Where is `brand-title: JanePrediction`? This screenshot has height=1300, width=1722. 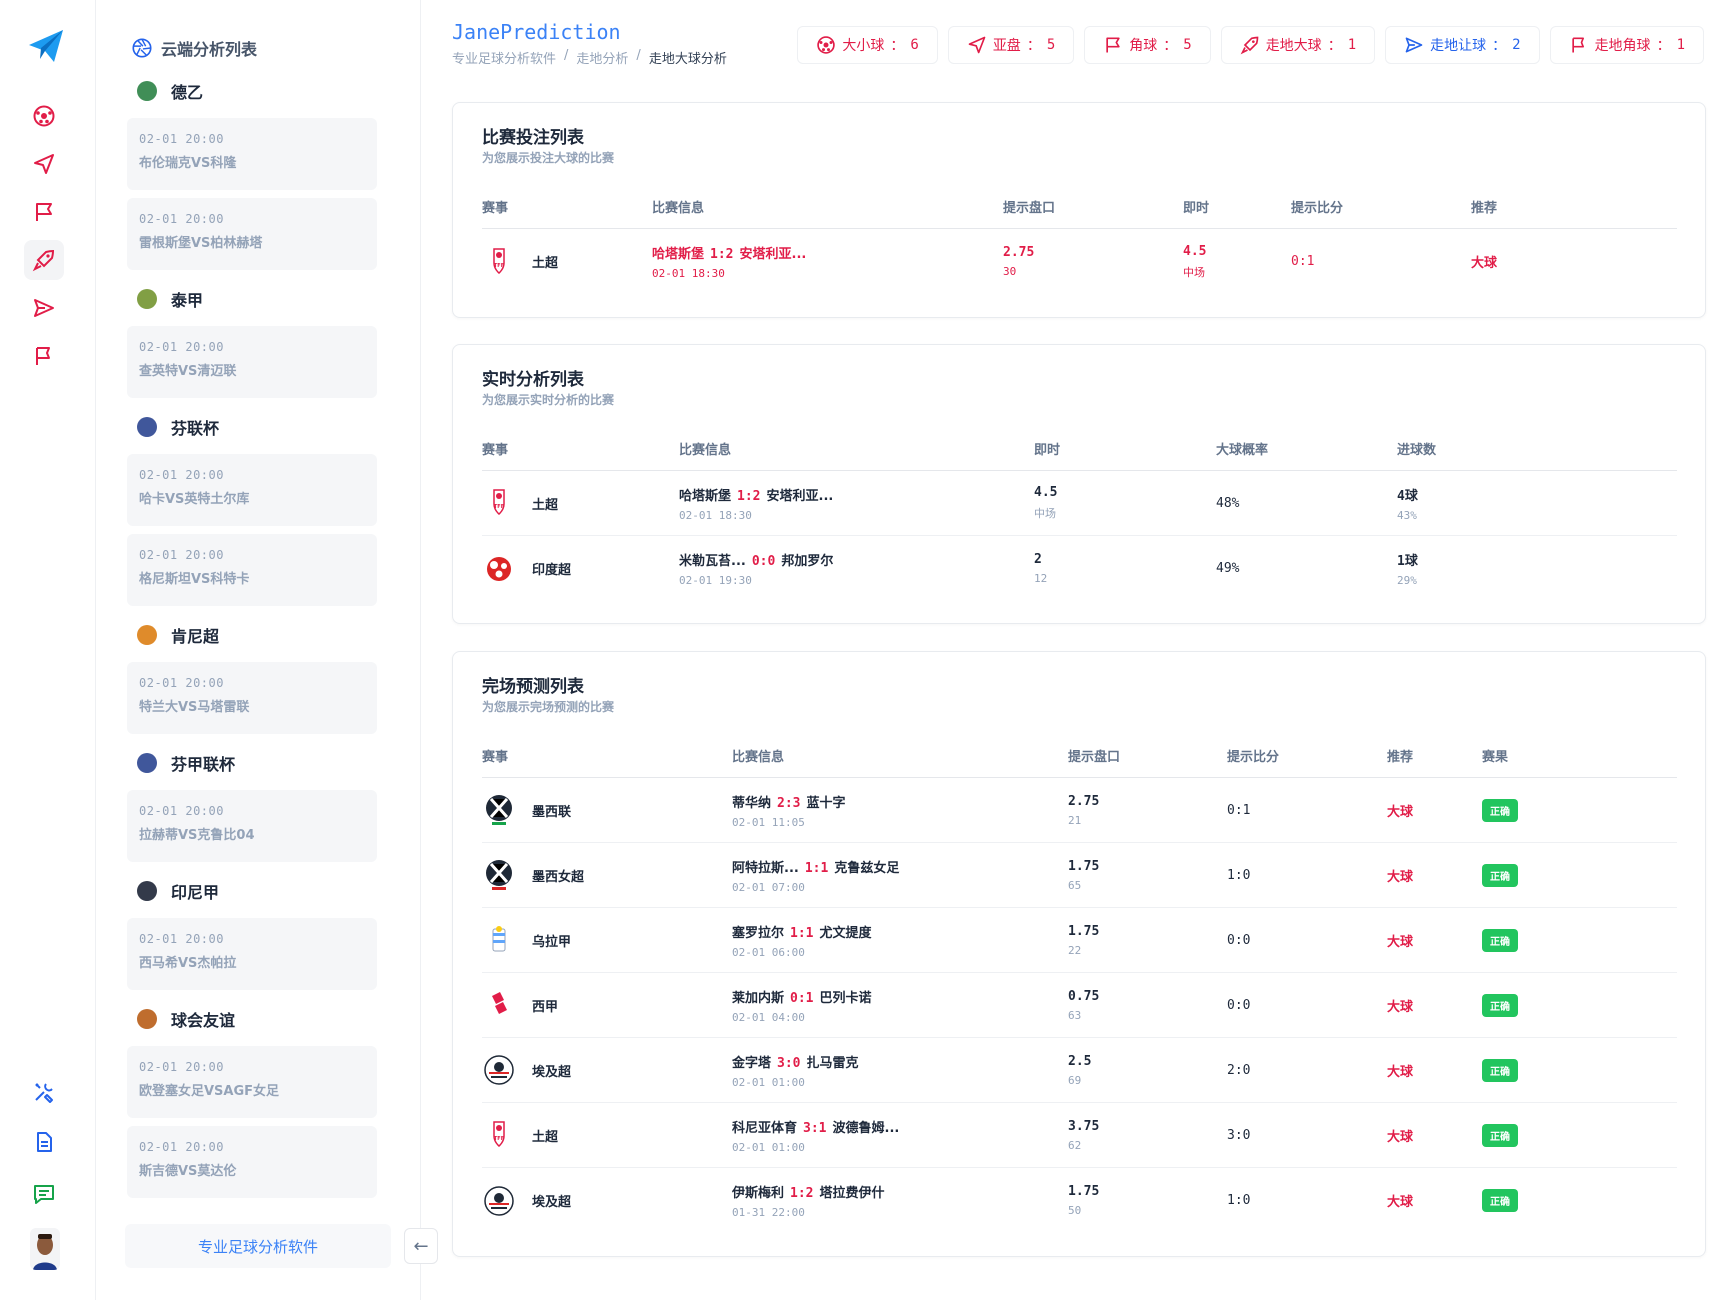 brand-title: JanePrediction is located at coordinates (536, 32).